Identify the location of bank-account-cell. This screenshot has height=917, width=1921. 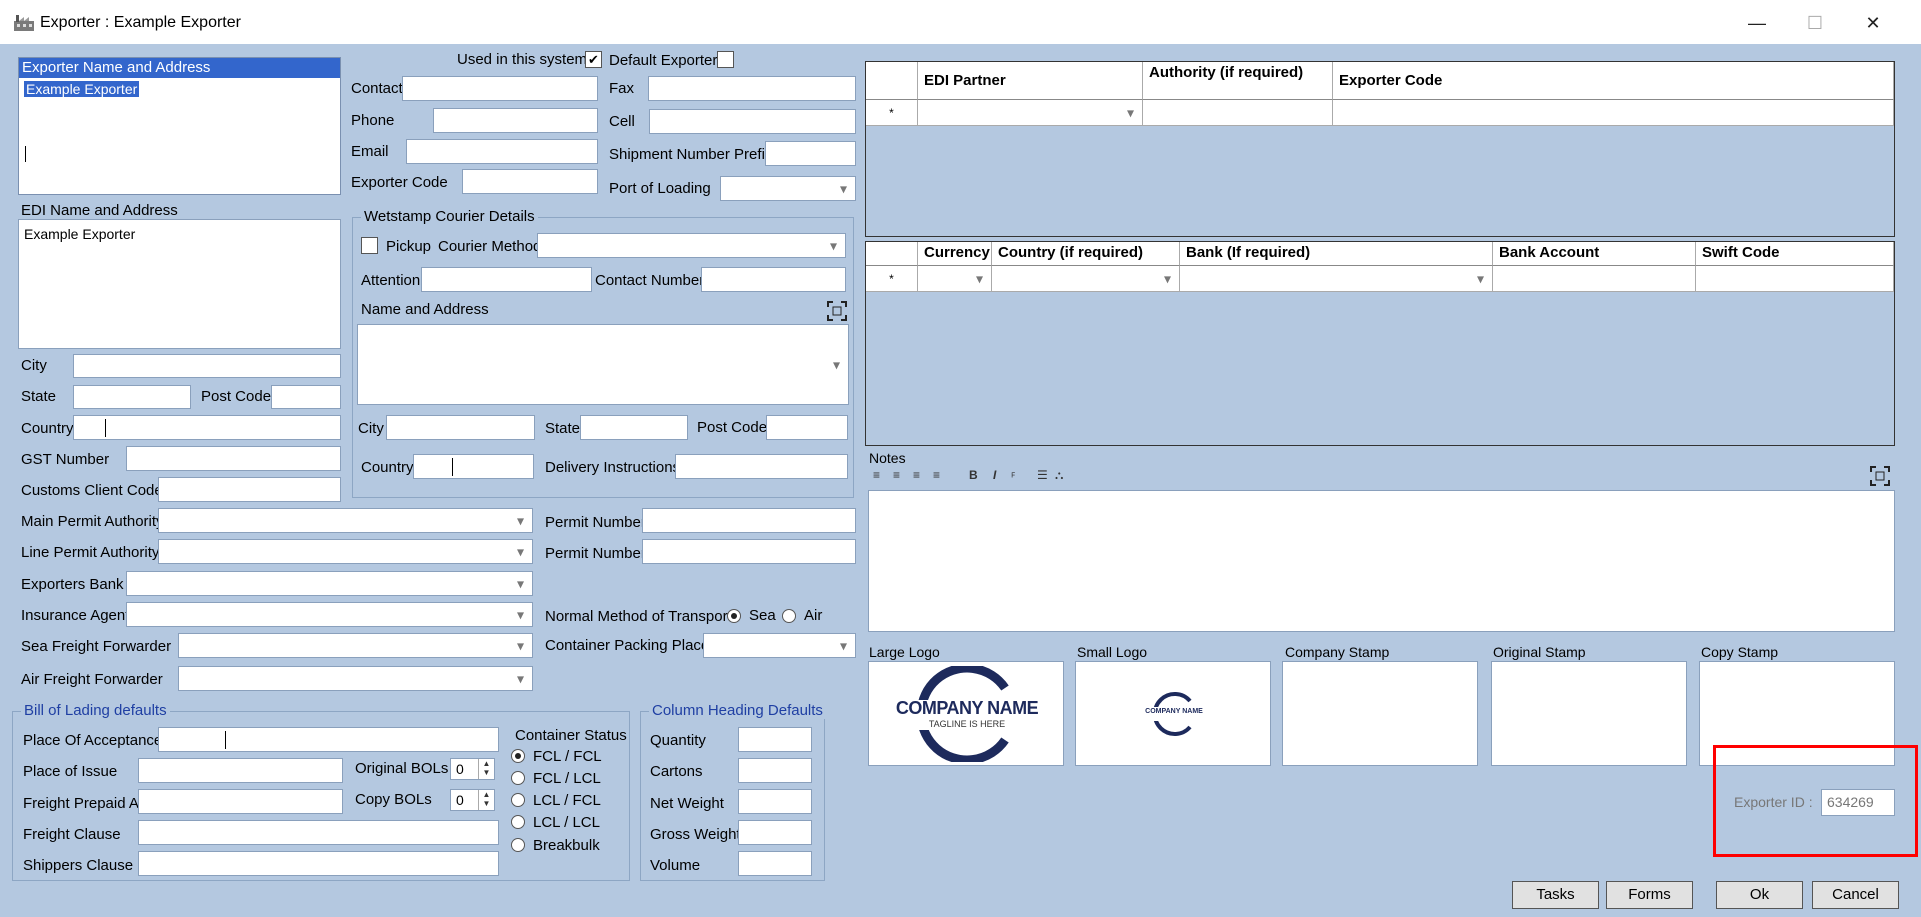
(1594, 279).